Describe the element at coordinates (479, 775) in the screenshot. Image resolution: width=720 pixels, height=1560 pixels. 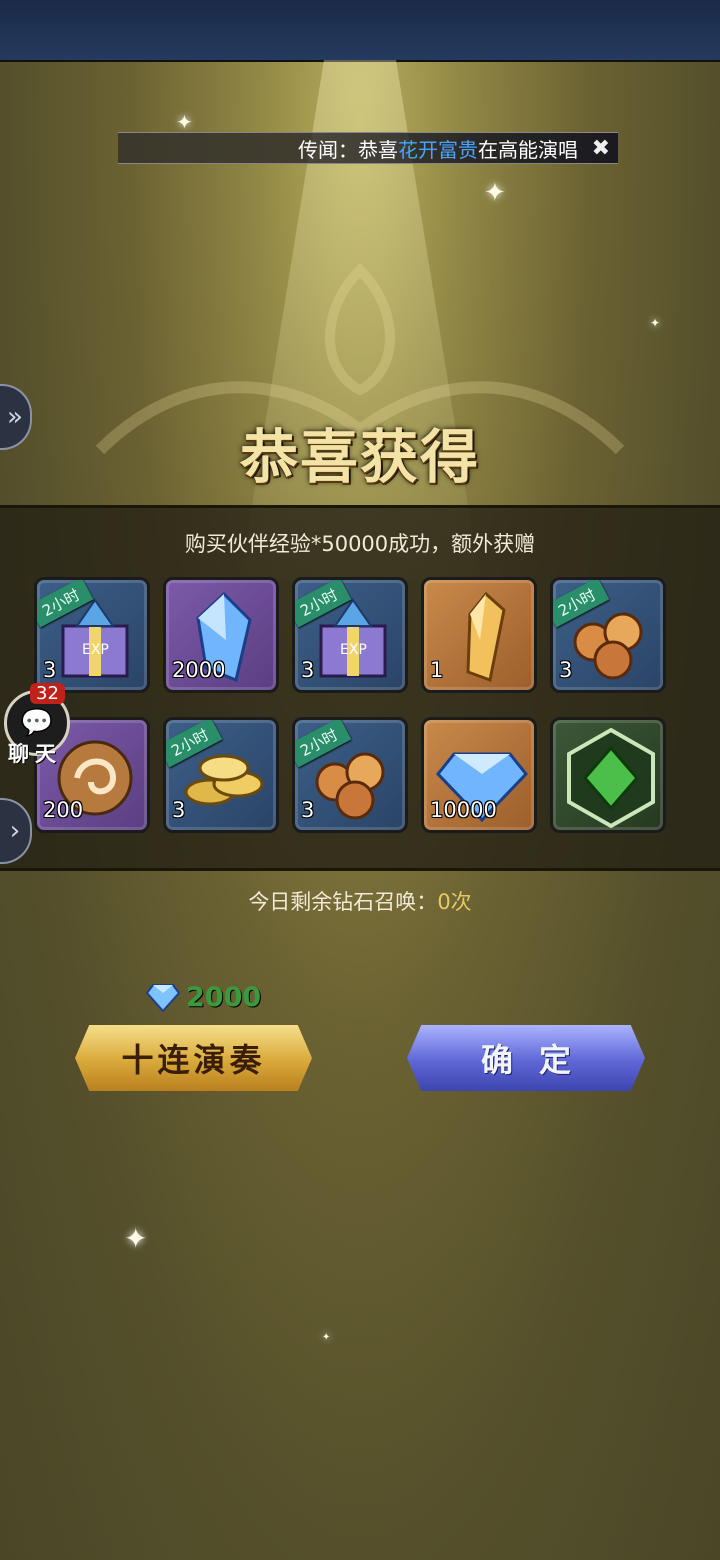
I see `reward-item: 10000` at that location.